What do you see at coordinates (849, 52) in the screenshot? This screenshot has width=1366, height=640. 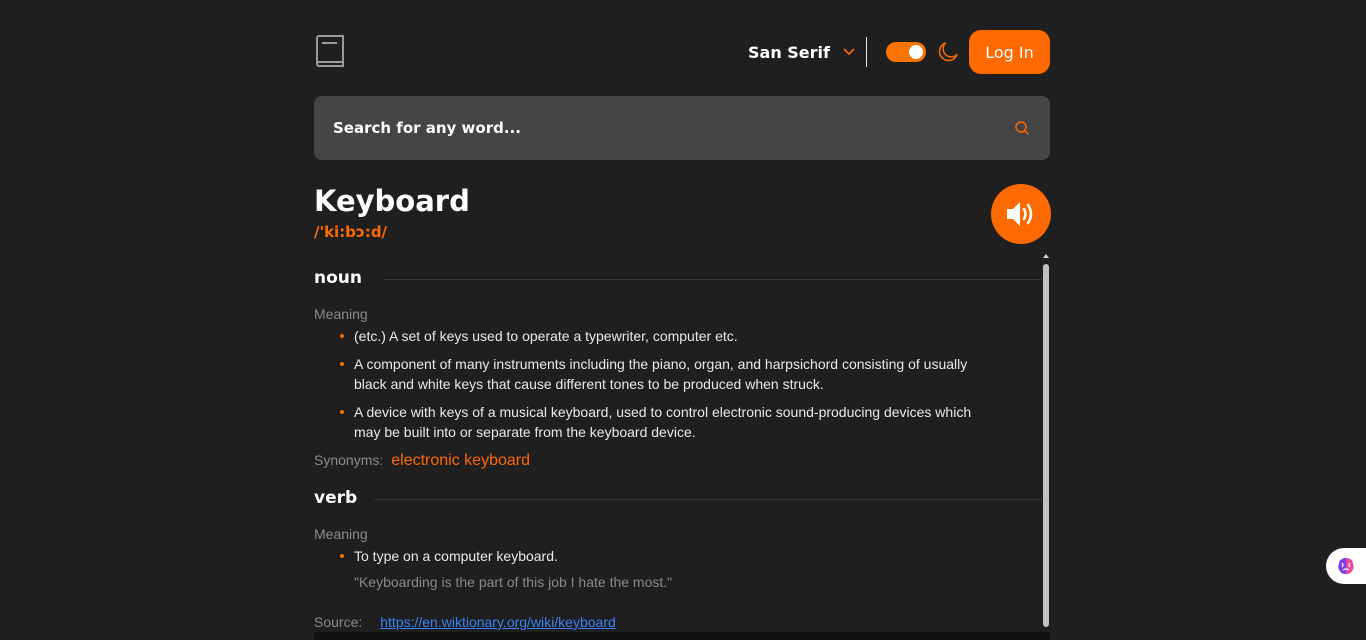 I see `chevron-down-icon` at bounding box center [849, 52].